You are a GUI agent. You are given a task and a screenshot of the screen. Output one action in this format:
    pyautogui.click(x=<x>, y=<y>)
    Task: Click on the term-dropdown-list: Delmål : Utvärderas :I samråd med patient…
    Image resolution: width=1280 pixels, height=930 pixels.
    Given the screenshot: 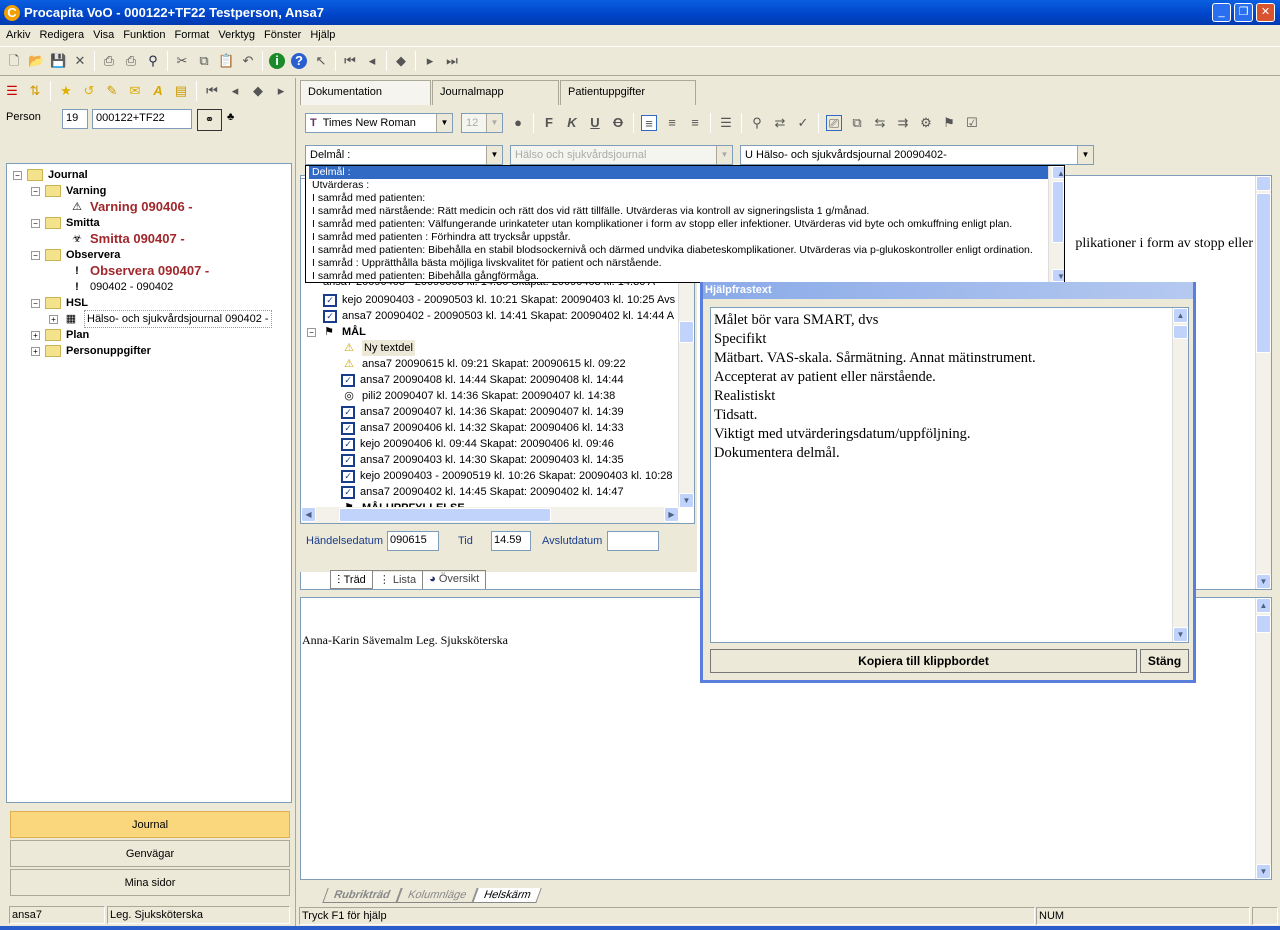 What is the action you would take?
    pyautogui.click(x=685, y=224)
    